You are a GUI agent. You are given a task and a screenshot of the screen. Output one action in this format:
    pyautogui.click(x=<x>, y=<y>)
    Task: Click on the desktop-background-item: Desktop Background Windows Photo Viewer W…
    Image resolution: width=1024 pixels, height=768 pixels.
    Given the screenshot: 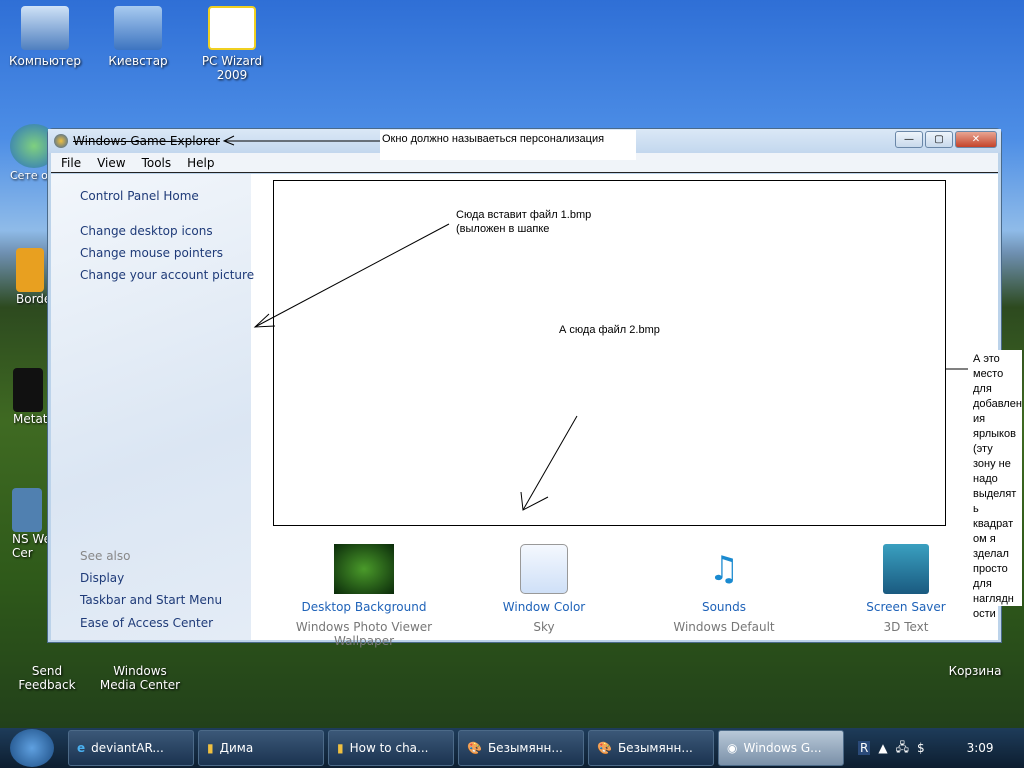 What is the action you would take?
    pyautogui.click(x=364, y=596)
    